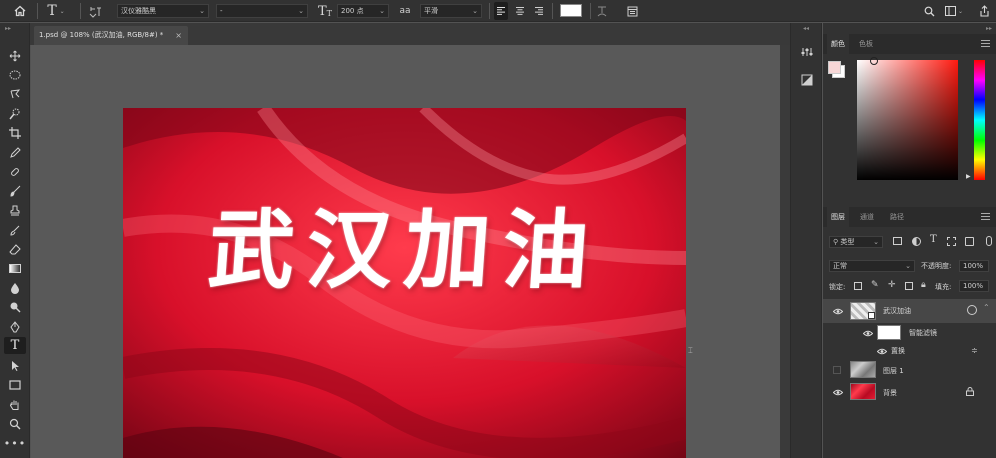  I want to click on tab-paths: 路径, so click(897, 217).